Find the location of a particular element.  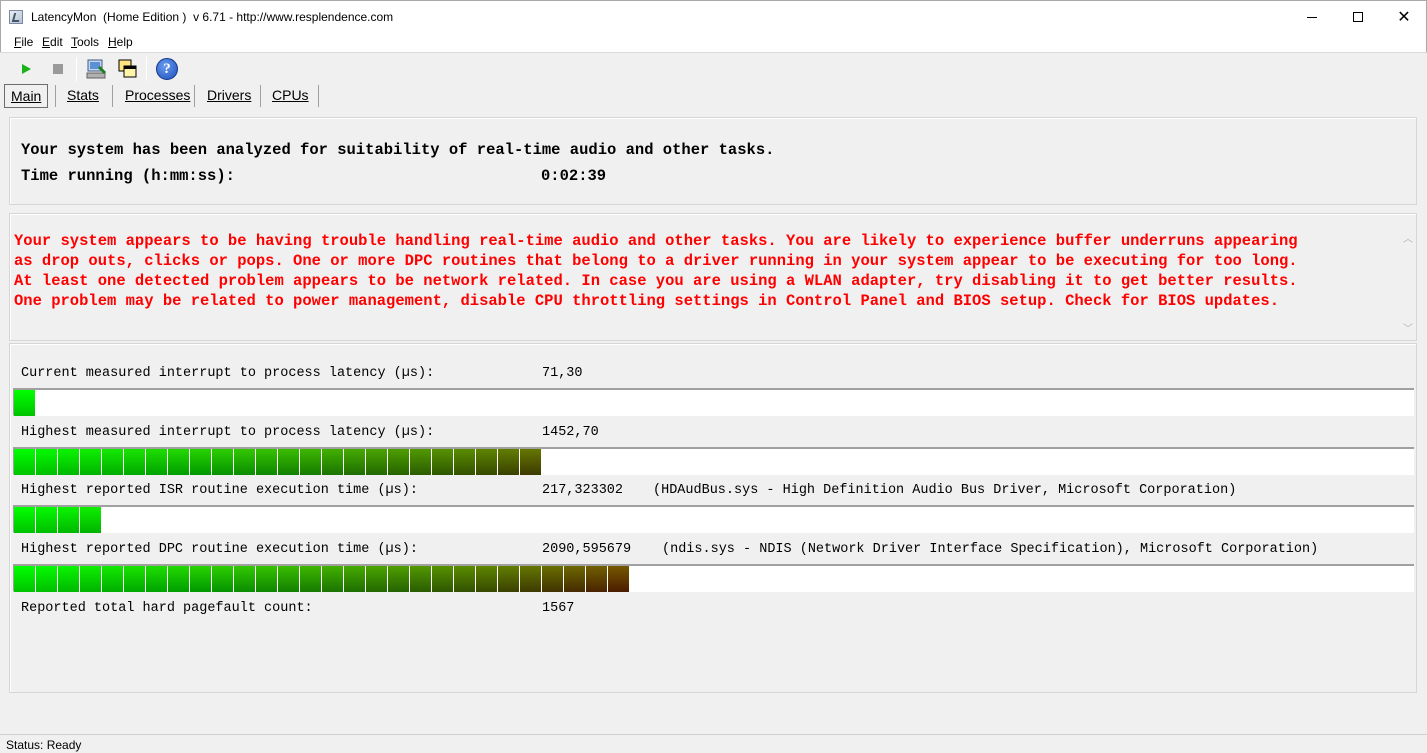

current-latency-value: 71,30 is located at coordinates (562, 373).